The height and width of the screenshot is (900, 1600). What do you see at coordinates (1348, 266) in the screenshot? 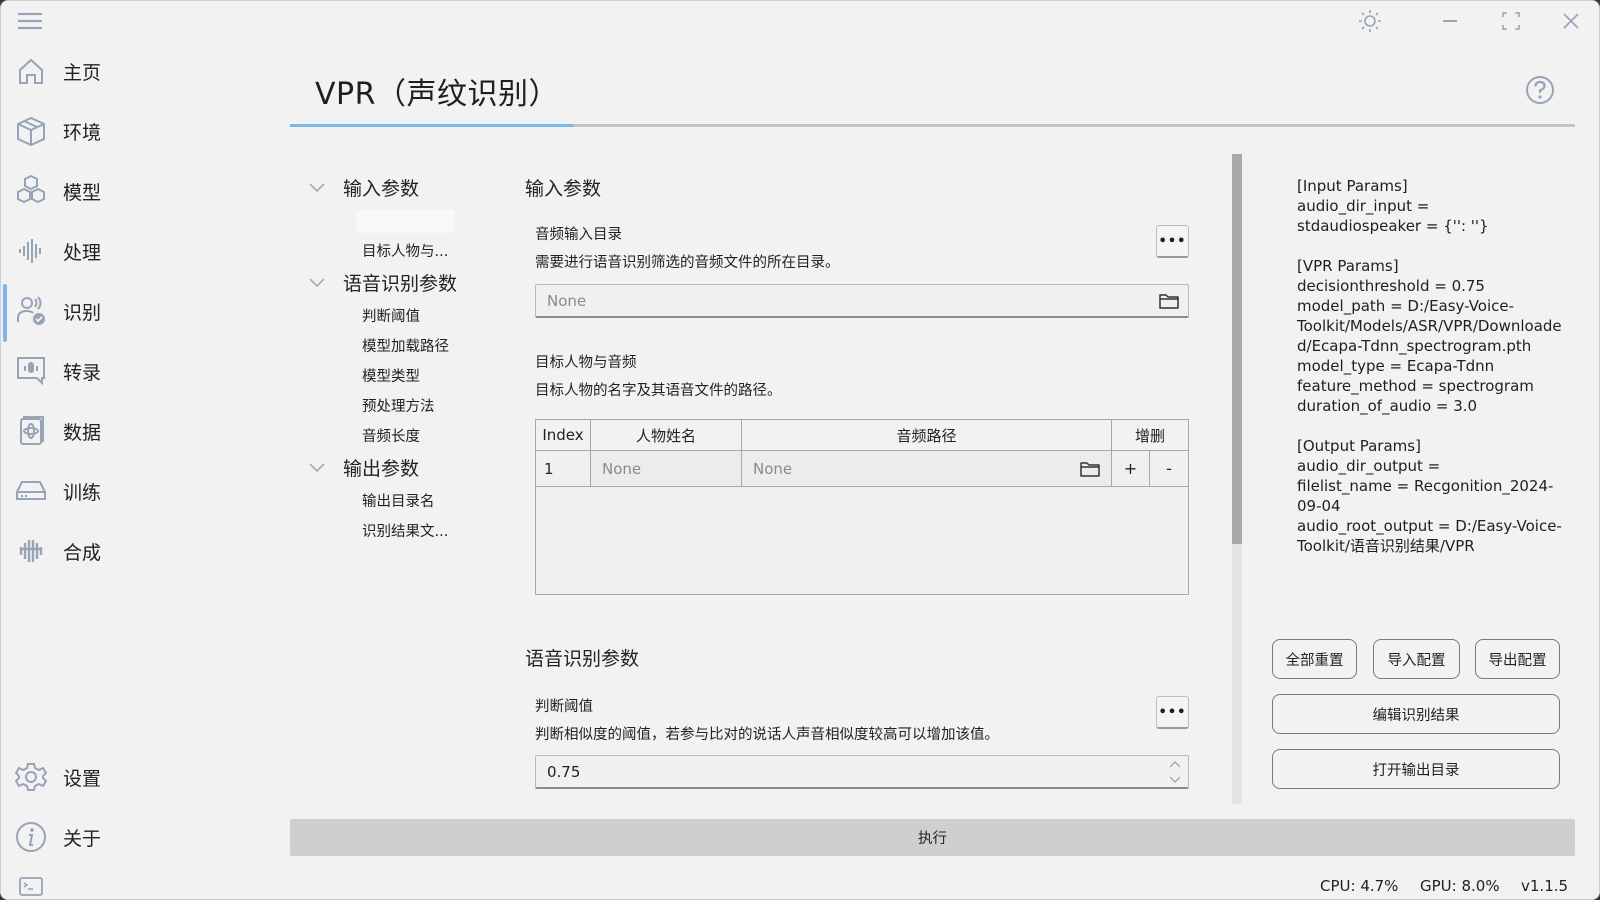
I see `config-line: [VPR Params]` at bounding box center [1348, 266].